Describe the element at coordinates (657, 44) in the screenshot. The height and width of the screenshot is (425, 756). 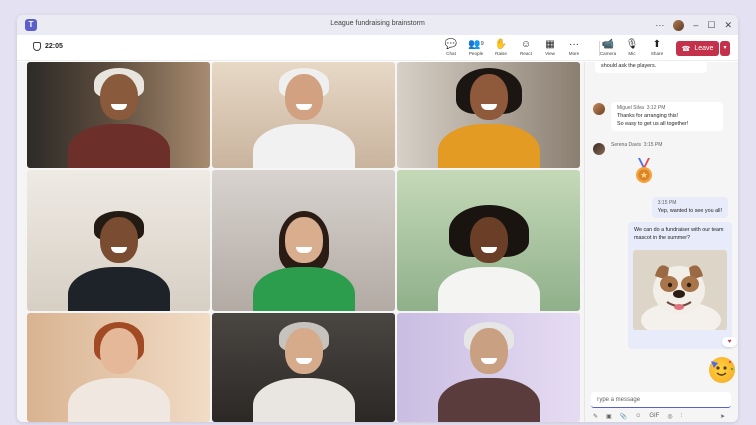
I see `share-screen-icon: ⬆` at that location.